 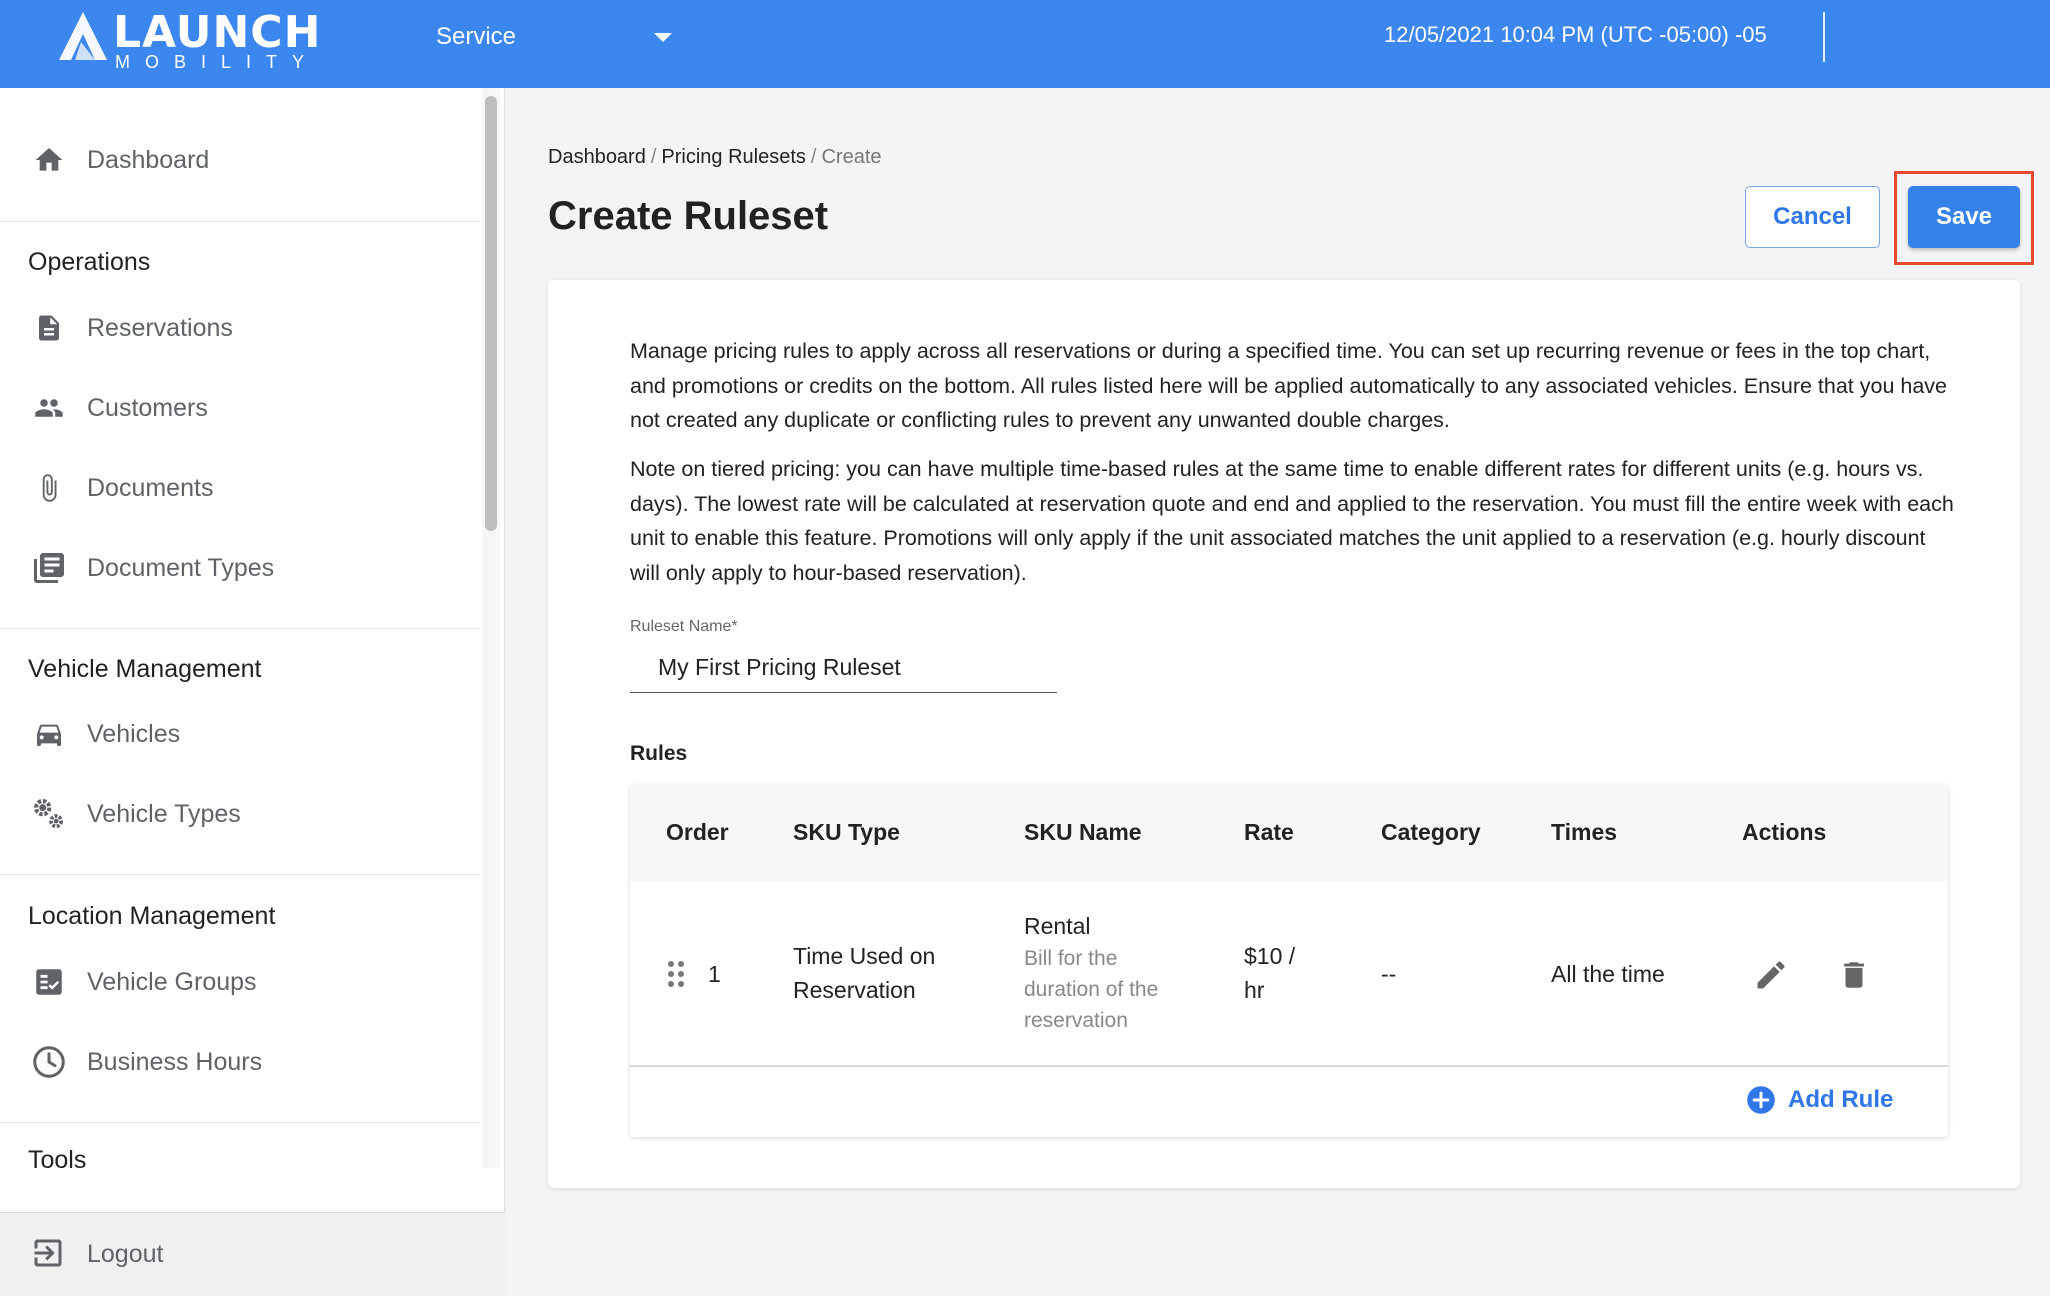 What do you see at coordinates (1057, 926) in the screenshot?
I see `rule-sku-name-title: Rental` at bounding box center [1057, 926].